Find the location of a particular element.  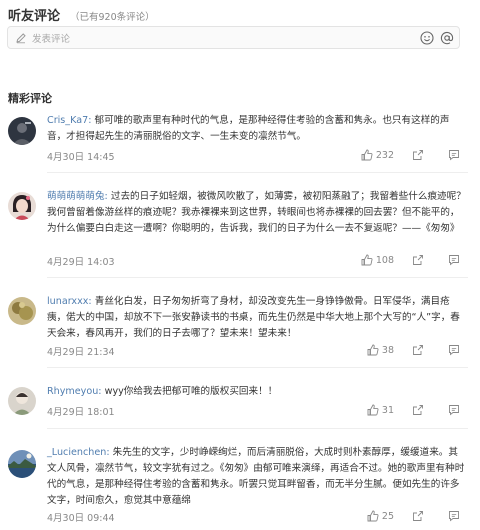

pencil-icon is located at coordinates (21, 38).